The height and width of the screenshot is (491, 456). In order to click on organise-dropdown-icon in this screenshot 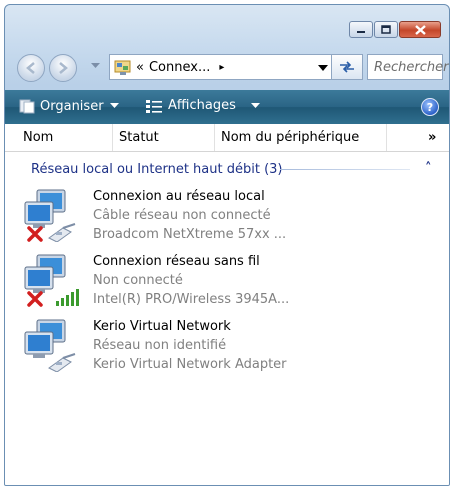, I will do `click(114, 105)`.